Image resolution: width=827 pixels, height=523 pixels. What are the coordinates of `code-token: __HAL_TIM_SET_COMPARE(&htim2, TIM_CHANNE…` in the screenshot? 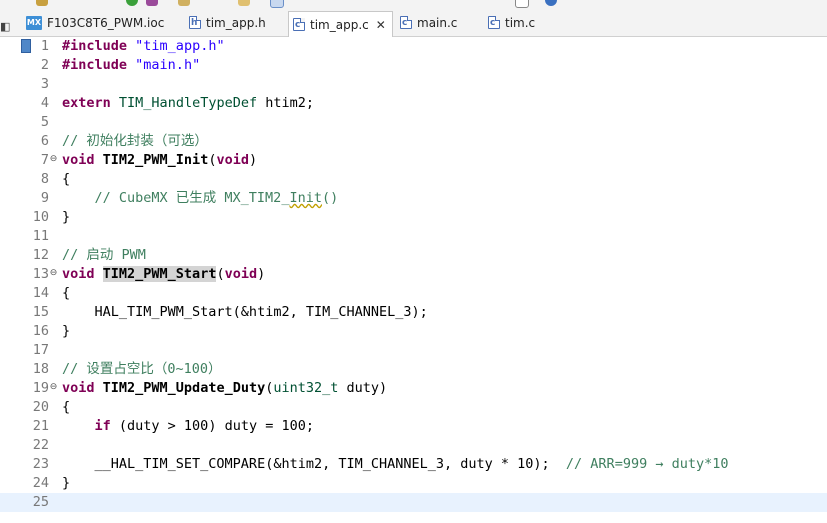 It's located at (314, 464).